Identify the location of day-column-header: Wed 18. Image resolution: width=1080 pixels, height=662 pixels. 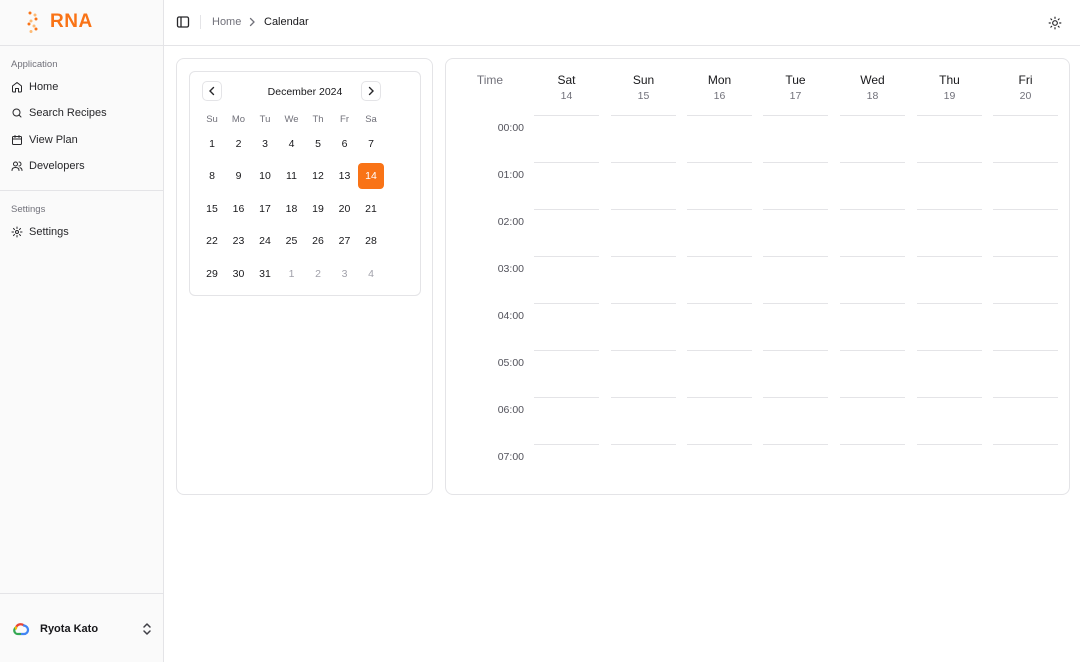
(872, 87).